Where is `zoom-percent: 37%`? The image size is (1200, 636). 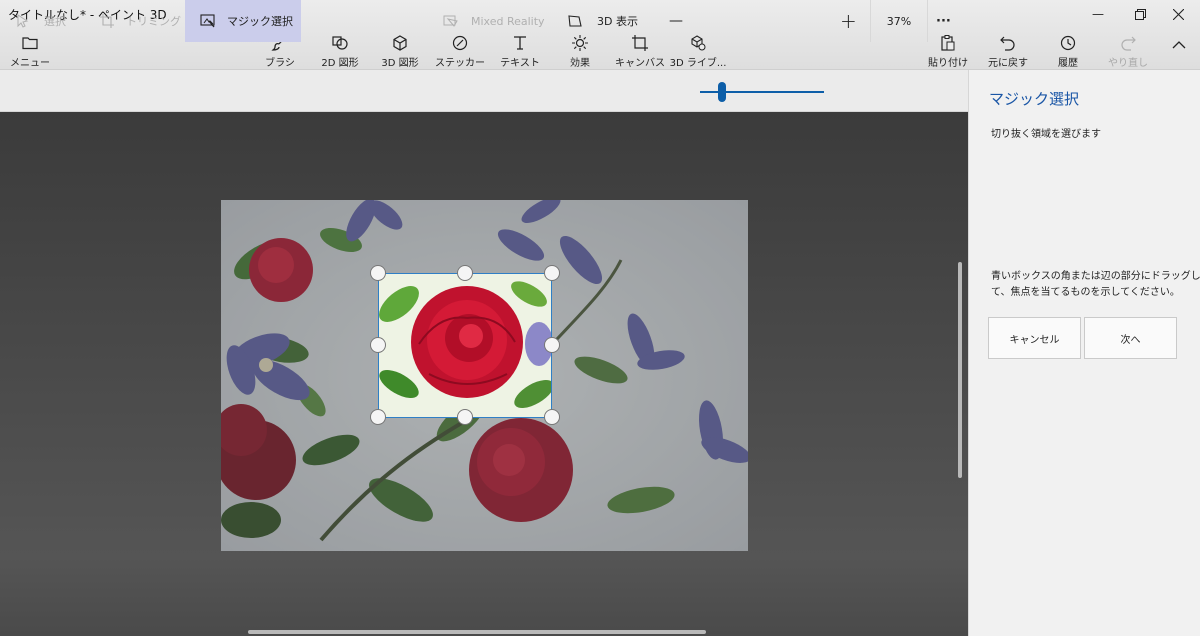
zoom-percent: 37% is located at coordinates (899, 21).